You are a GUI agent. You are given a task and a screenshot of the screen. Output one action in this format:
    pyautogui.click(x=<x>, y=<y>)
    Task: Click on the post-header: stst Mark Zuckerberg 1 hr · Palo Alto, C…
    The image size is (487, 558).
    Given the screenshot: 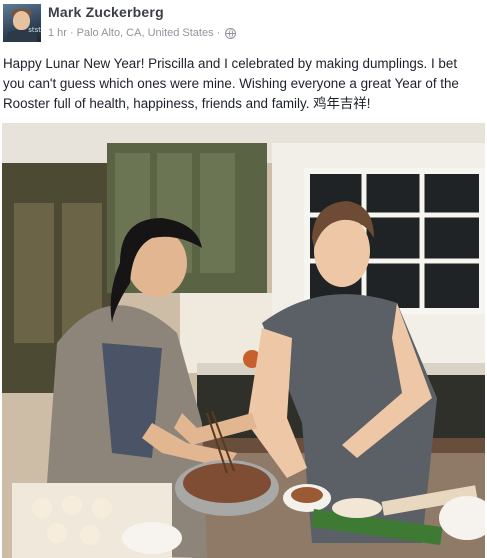 What is the action you would take?
    pyautogui.click(x=243, y=25)
    